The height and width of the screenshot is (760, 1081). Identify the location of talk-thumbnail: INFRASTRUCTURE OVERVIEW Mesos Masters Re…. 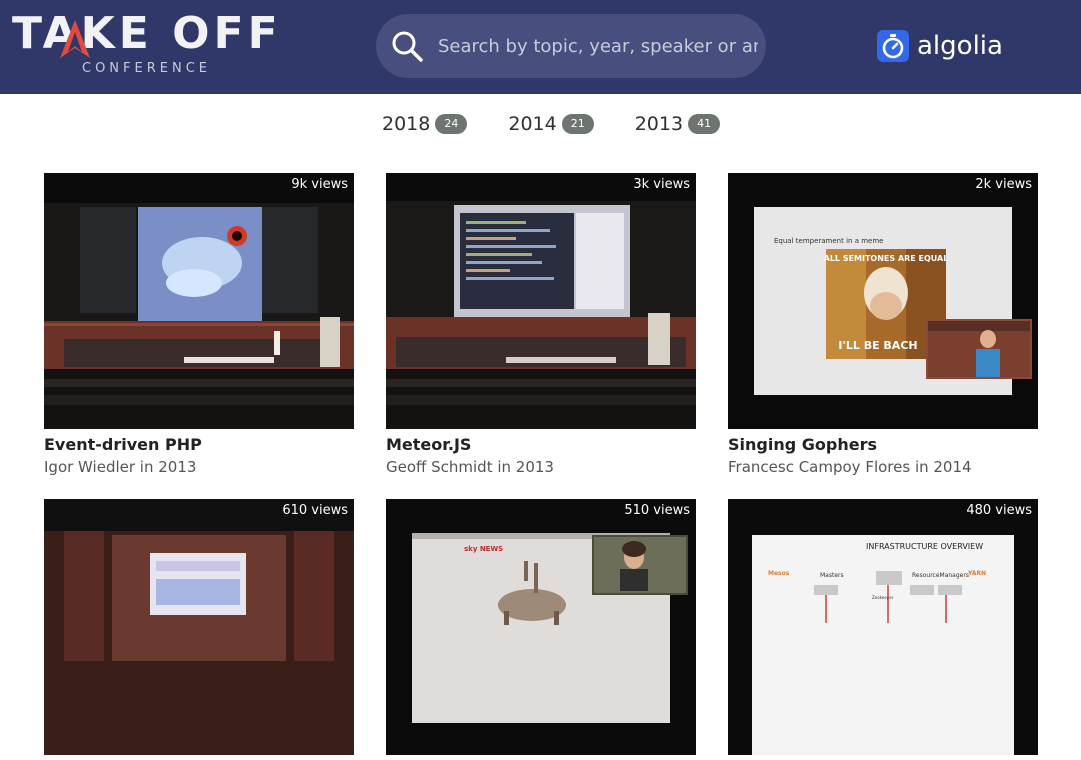
(883, 627).